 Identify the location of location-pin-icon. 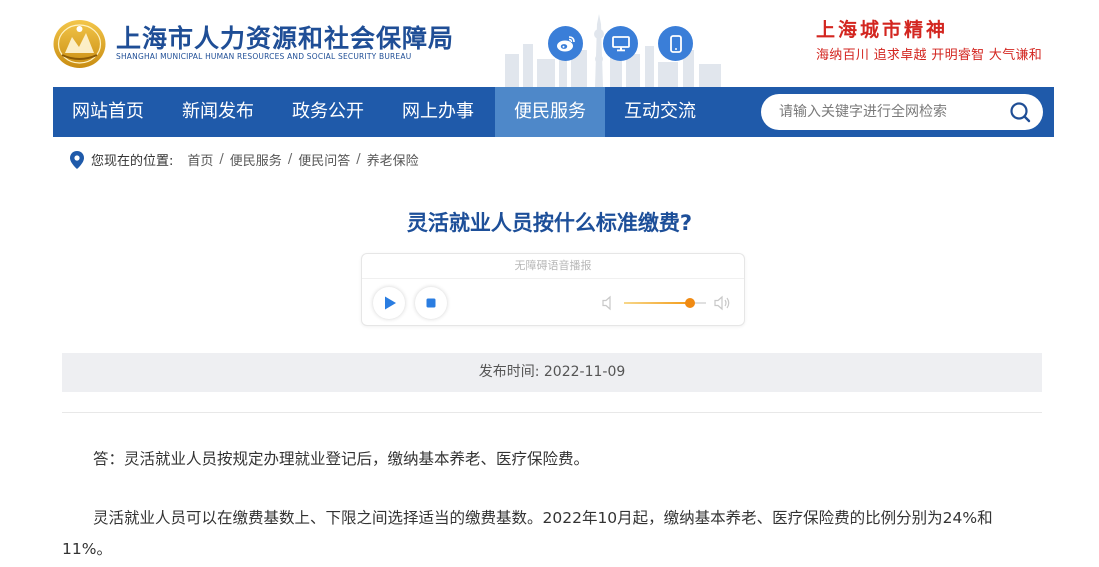
(77, 159).